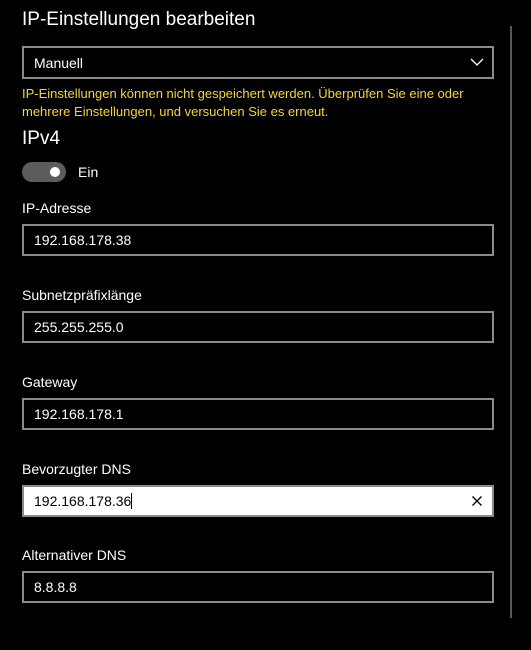 Image resolution: width=531 pixels, height=650 pixels. Describe the element at coordinates (79, 414) in the screenshot. I see `gateway-value: 192.168.178.1` at that location.